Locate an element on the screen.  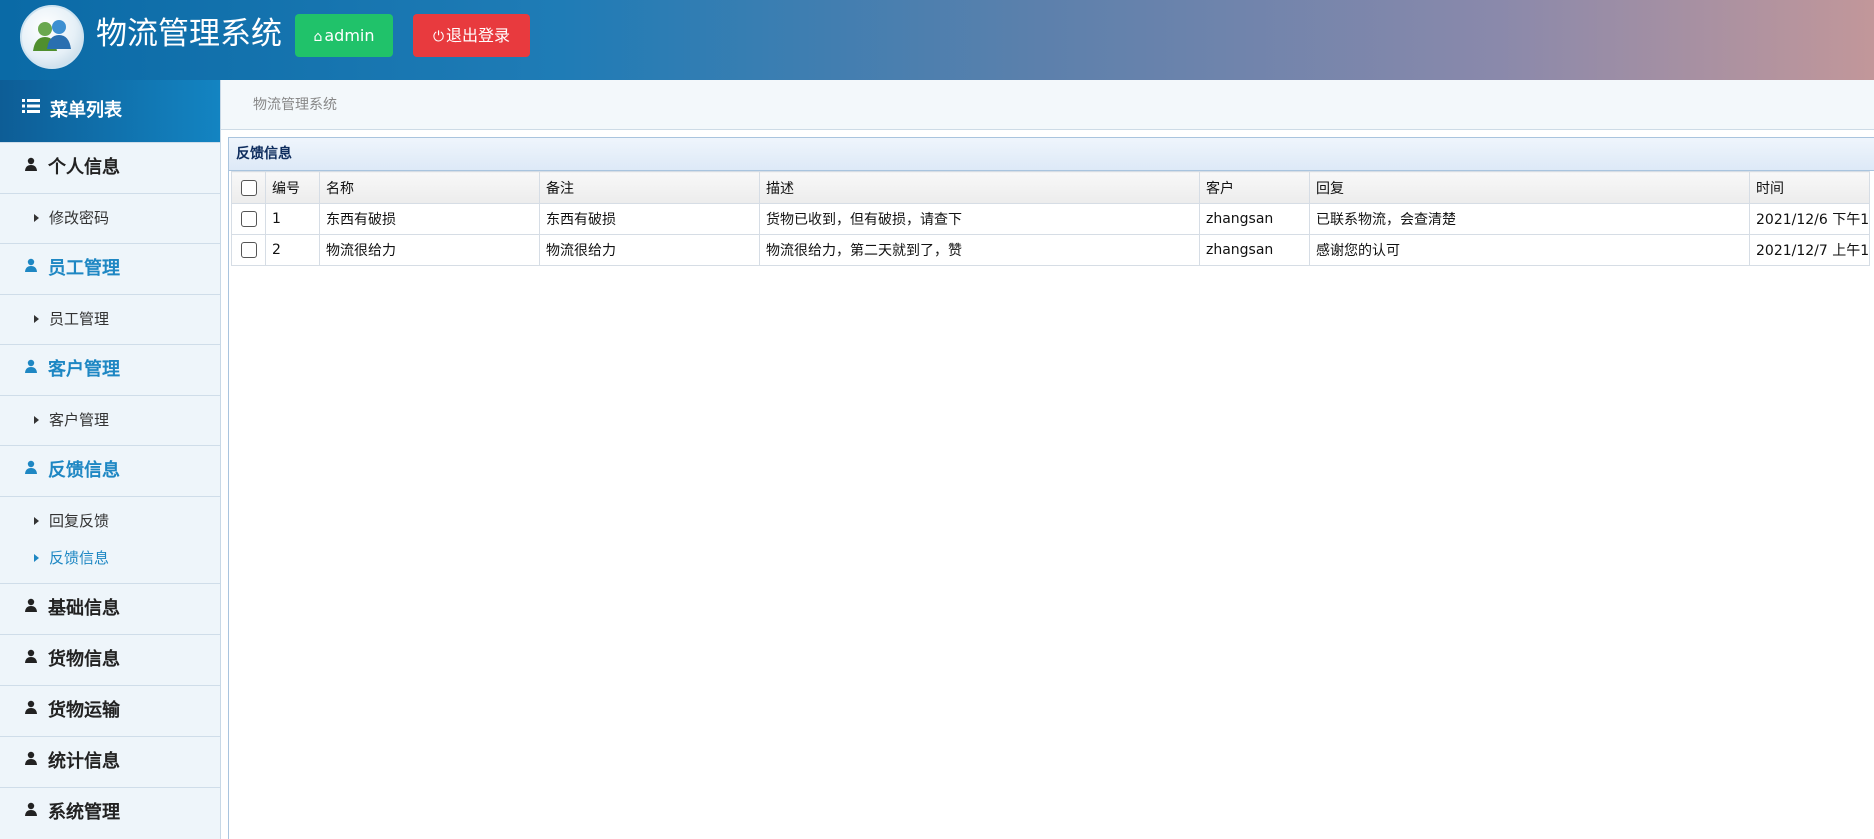
admin-label: admin is located at coordinates (349, 35).